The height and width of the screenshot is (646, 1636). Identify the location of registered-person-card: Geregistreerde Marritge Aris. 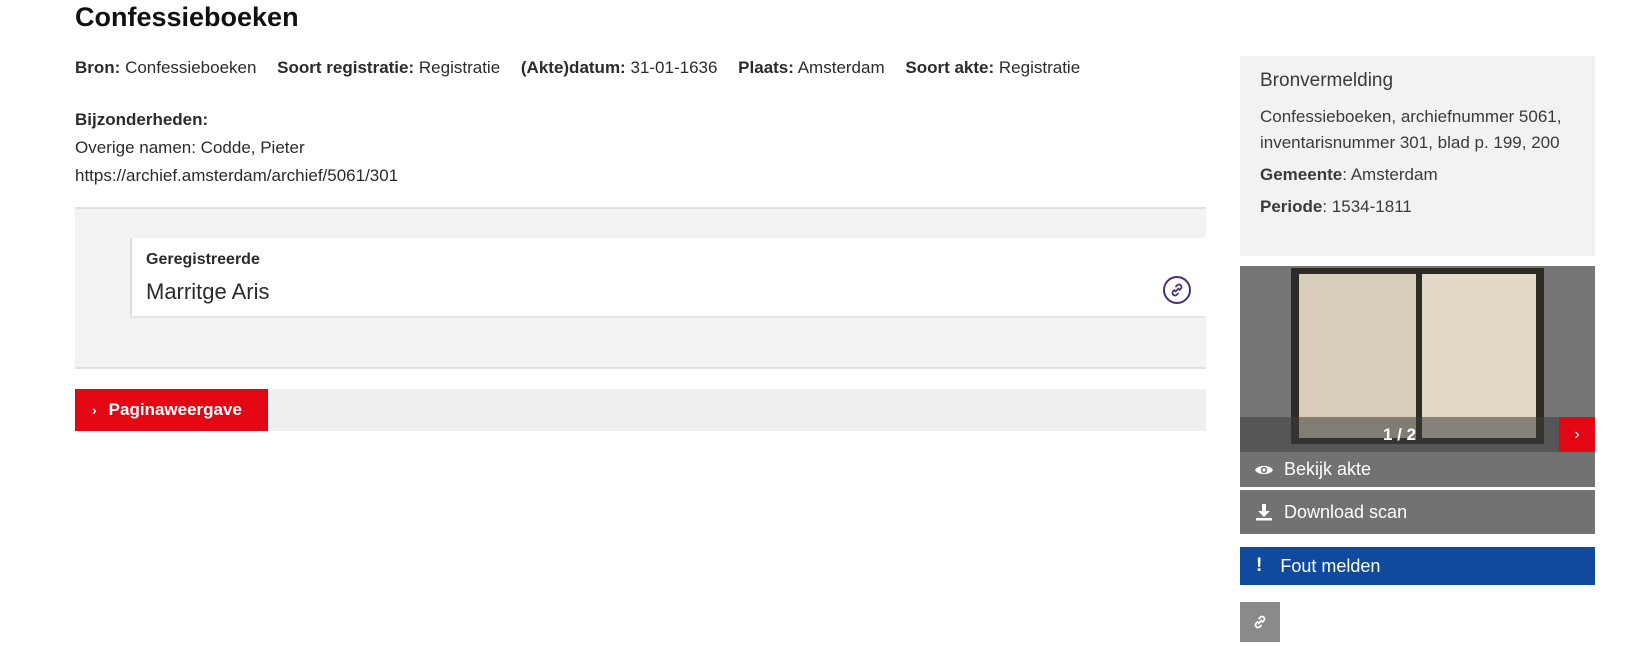
(668, 278).